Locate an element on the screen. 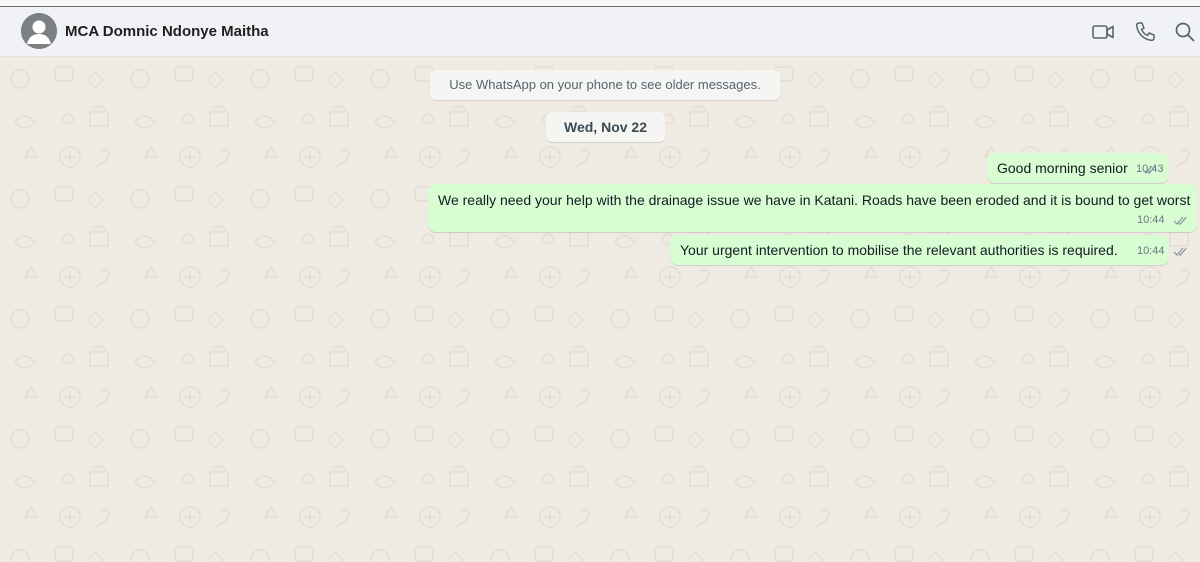 The width and height of the screenshot is (1200, 562). message-text: Good morning senior is located at coordinates (1062, 168).